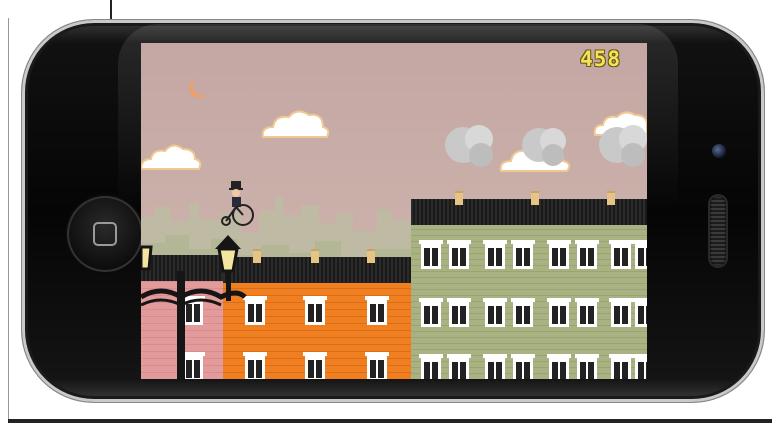 This screenshot has height=424, width=772. I want to click on bottom-border, so click(390, 421).